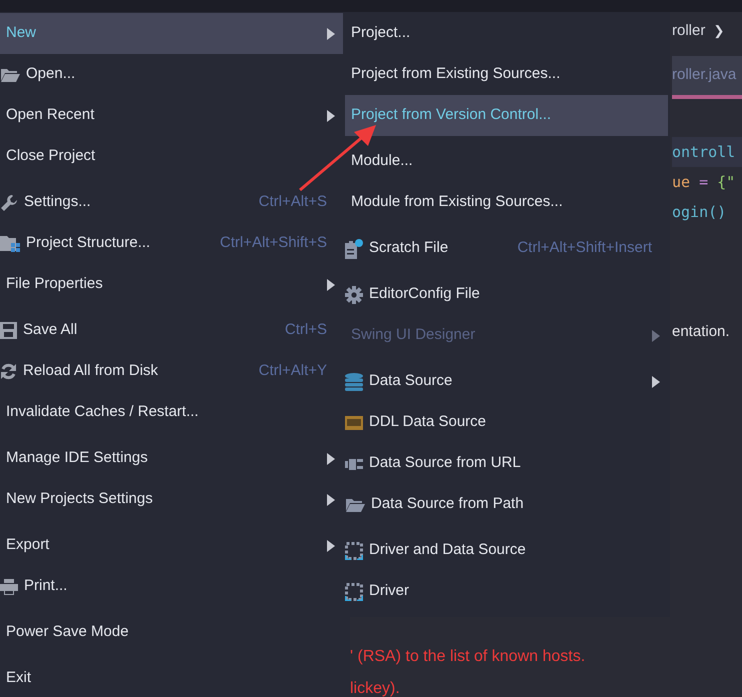 The height and width of the screenshot is (697, 742). What do you see at coordinates (506, 463) in the screenshot?
I see `menu-item: Data Source from URL` at bounding box center [506, 463].